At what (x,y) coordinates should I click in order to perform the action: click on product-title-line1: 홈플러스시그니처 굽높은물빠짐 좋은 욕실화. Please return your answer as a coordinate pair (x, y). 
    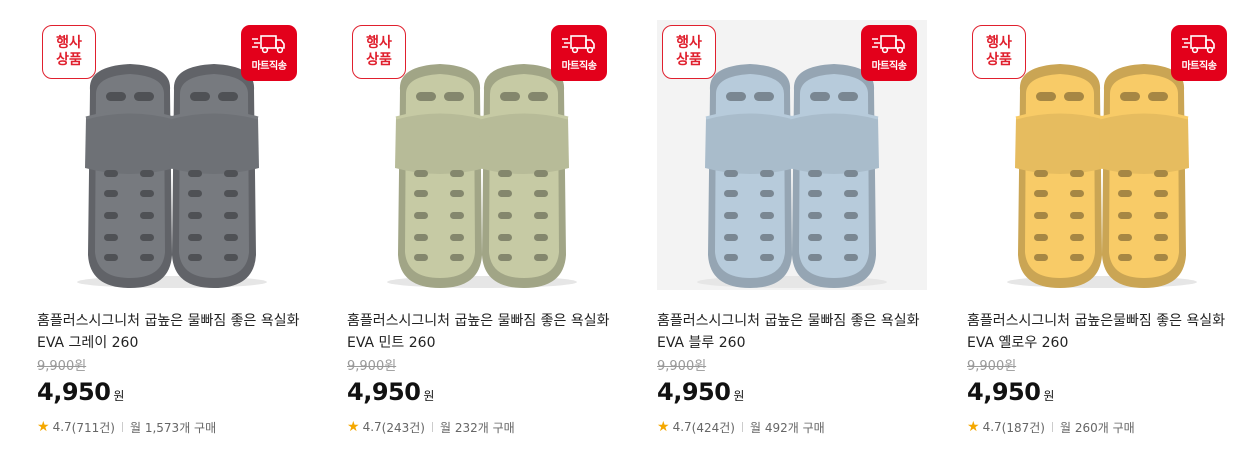
    Looking at the image, I should click on (1104, 321).